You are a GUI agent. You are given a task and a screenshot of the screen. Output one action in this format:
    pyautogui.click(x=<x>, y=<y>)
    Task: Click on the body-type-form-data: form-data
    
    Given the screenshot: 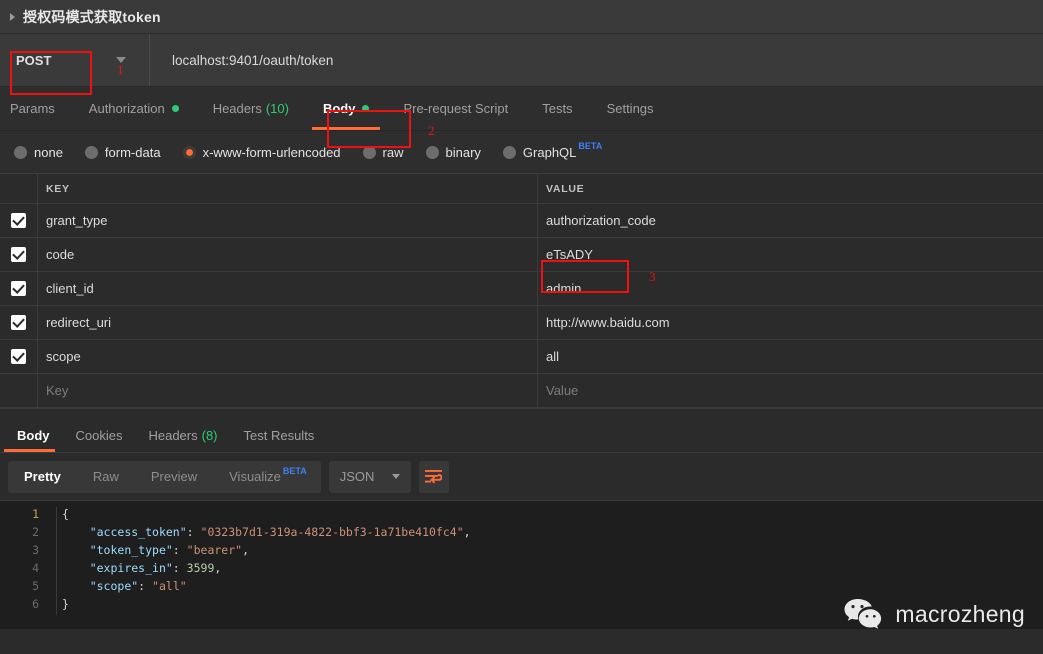 What is the action you would take?
    pyautogui.click(x=122, y=152)
    